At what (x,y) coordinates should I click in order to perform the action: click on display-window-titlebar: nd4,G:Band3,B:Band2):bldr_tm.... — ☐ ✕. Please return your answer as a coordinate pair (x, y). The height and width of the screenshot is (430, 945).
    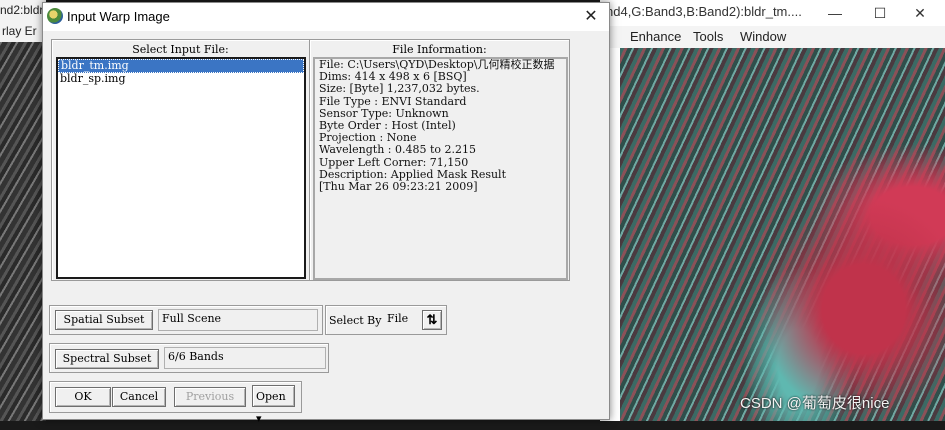
    Looking at the image, I should click on (772, 13).